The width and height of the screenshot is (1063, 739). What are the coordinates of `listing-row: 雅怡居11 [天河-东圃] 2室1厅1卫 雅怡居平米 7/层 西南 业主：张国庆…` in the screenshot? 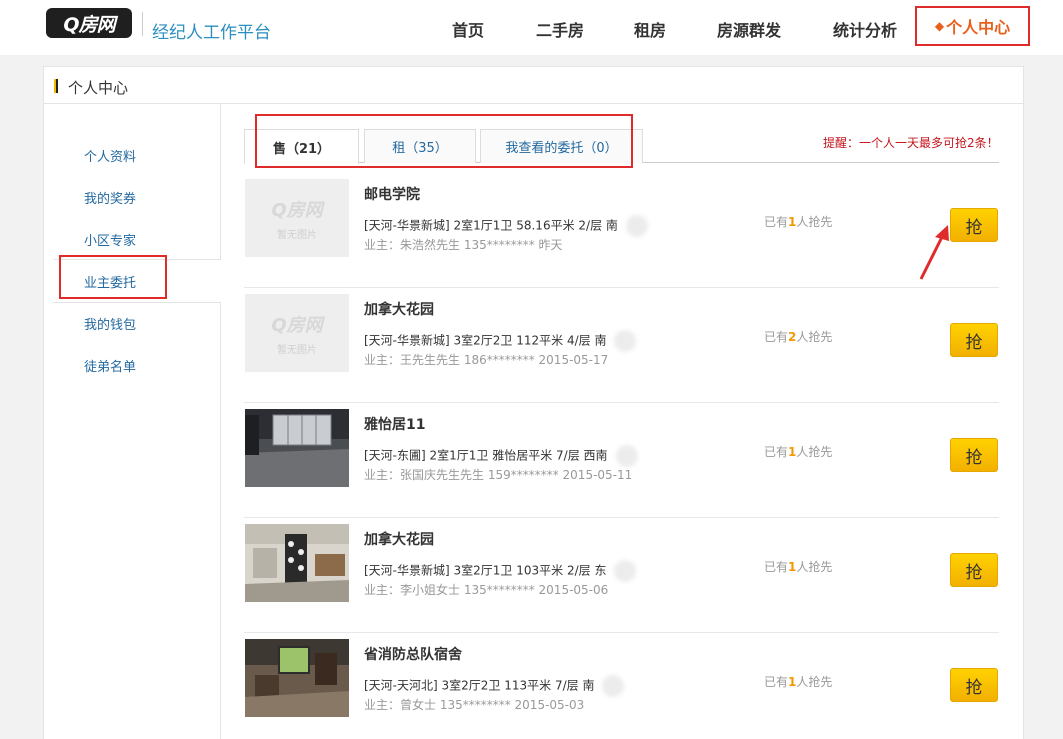 It's located at (621, 460).